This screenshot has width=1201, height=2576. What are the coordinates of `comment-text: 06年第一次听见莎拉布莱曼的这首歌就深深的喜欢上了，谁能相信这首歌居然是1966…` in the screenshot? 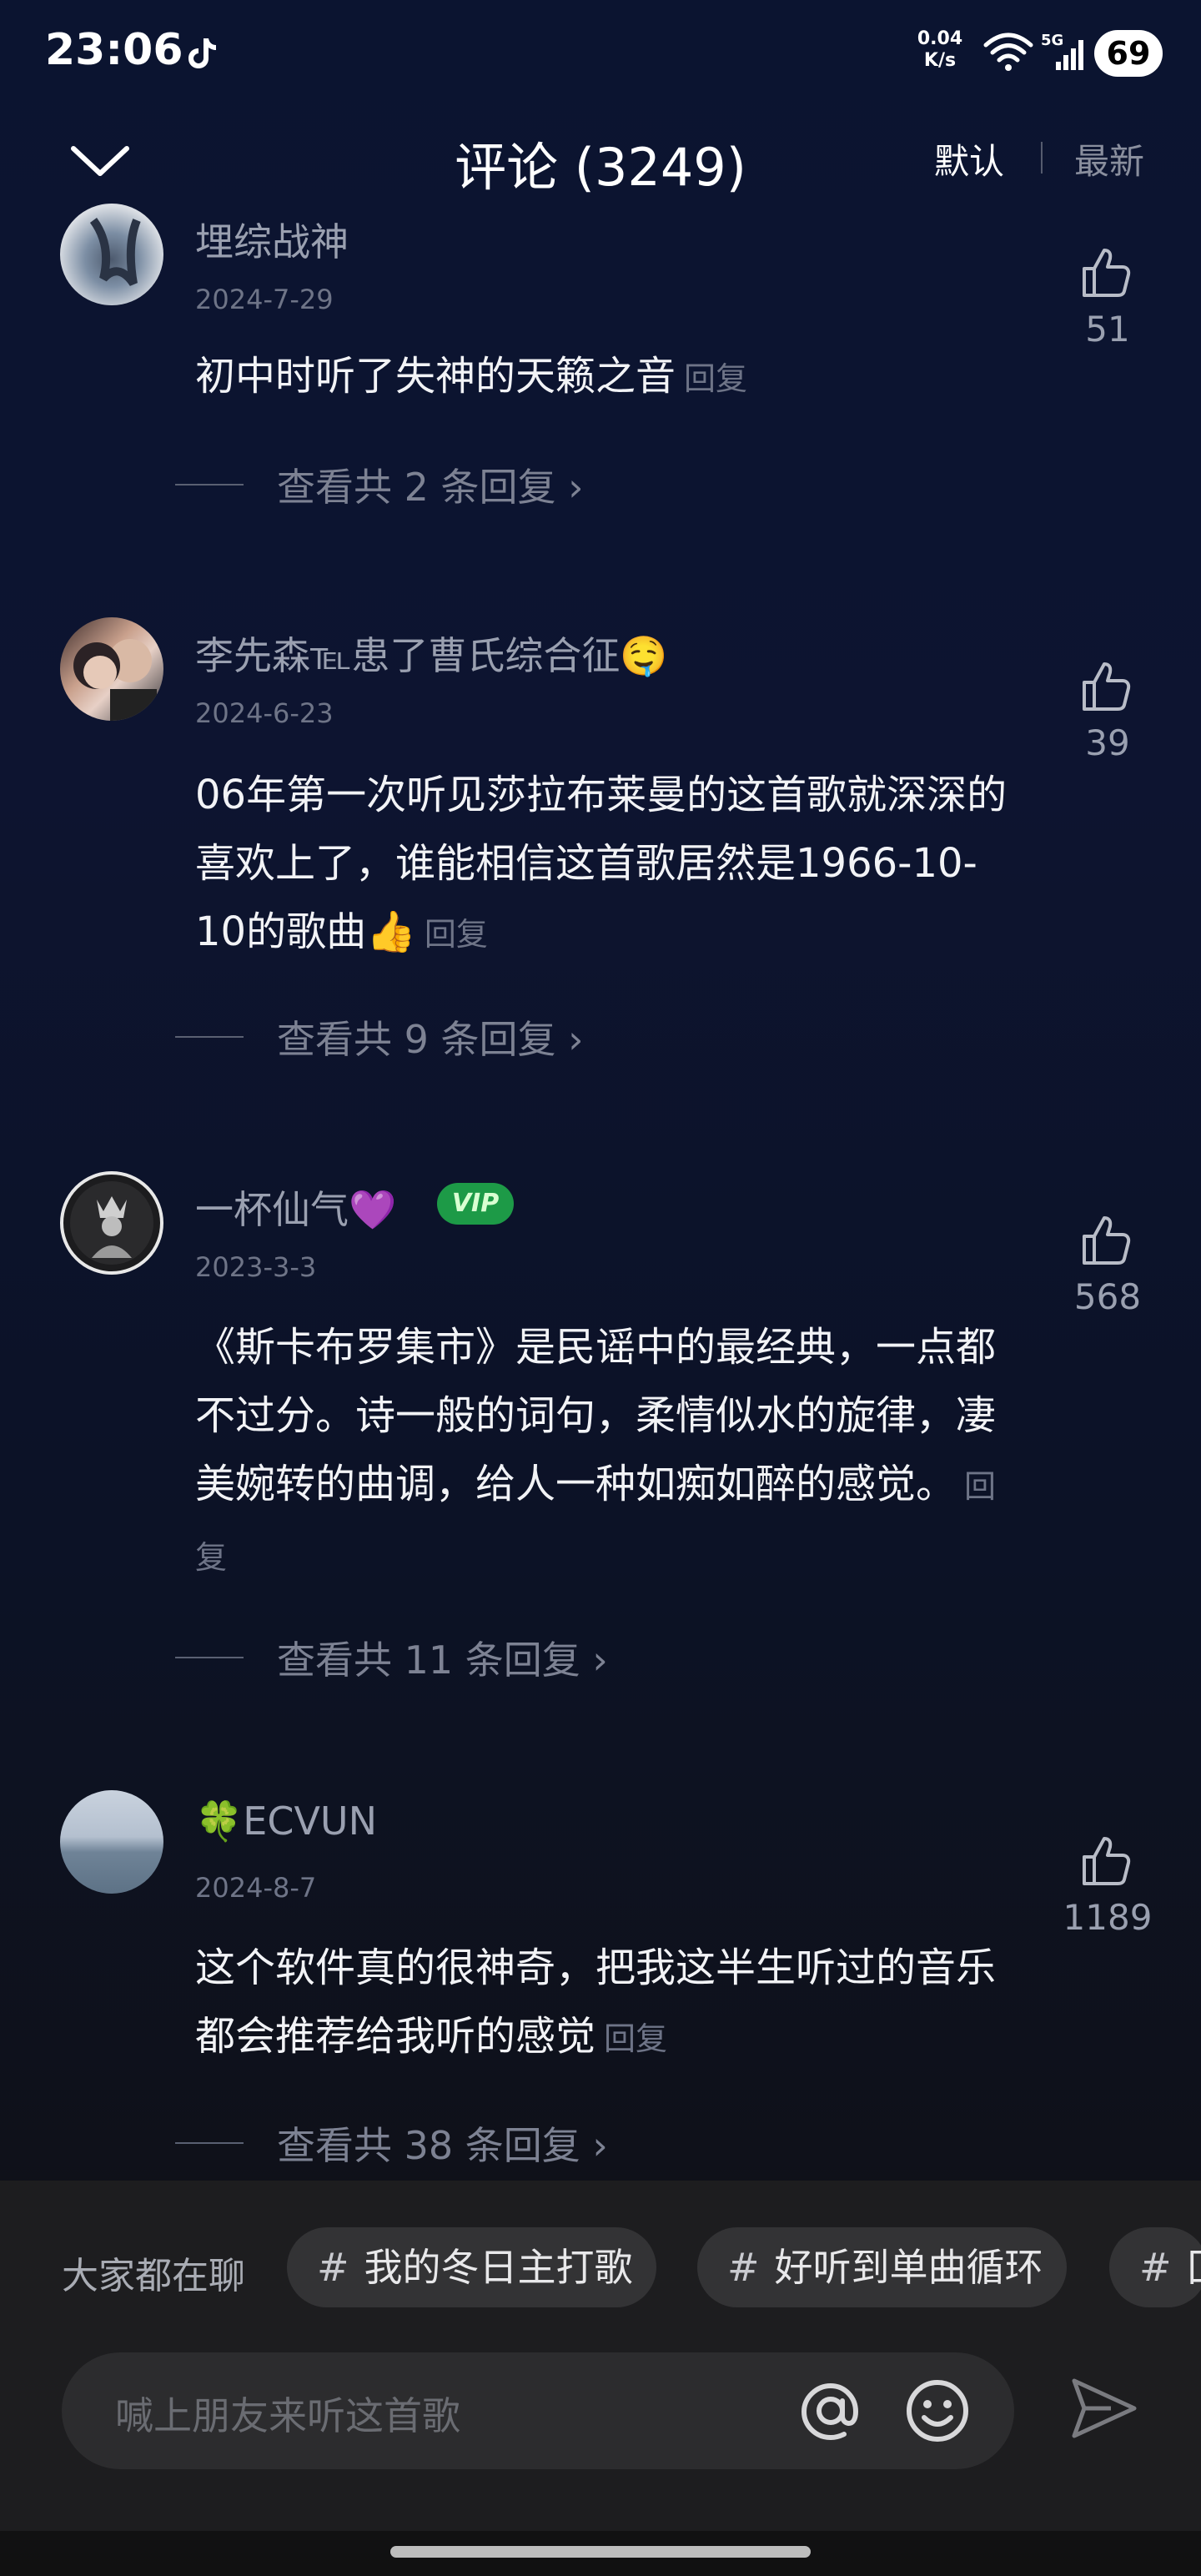 It's located at (602, 863).